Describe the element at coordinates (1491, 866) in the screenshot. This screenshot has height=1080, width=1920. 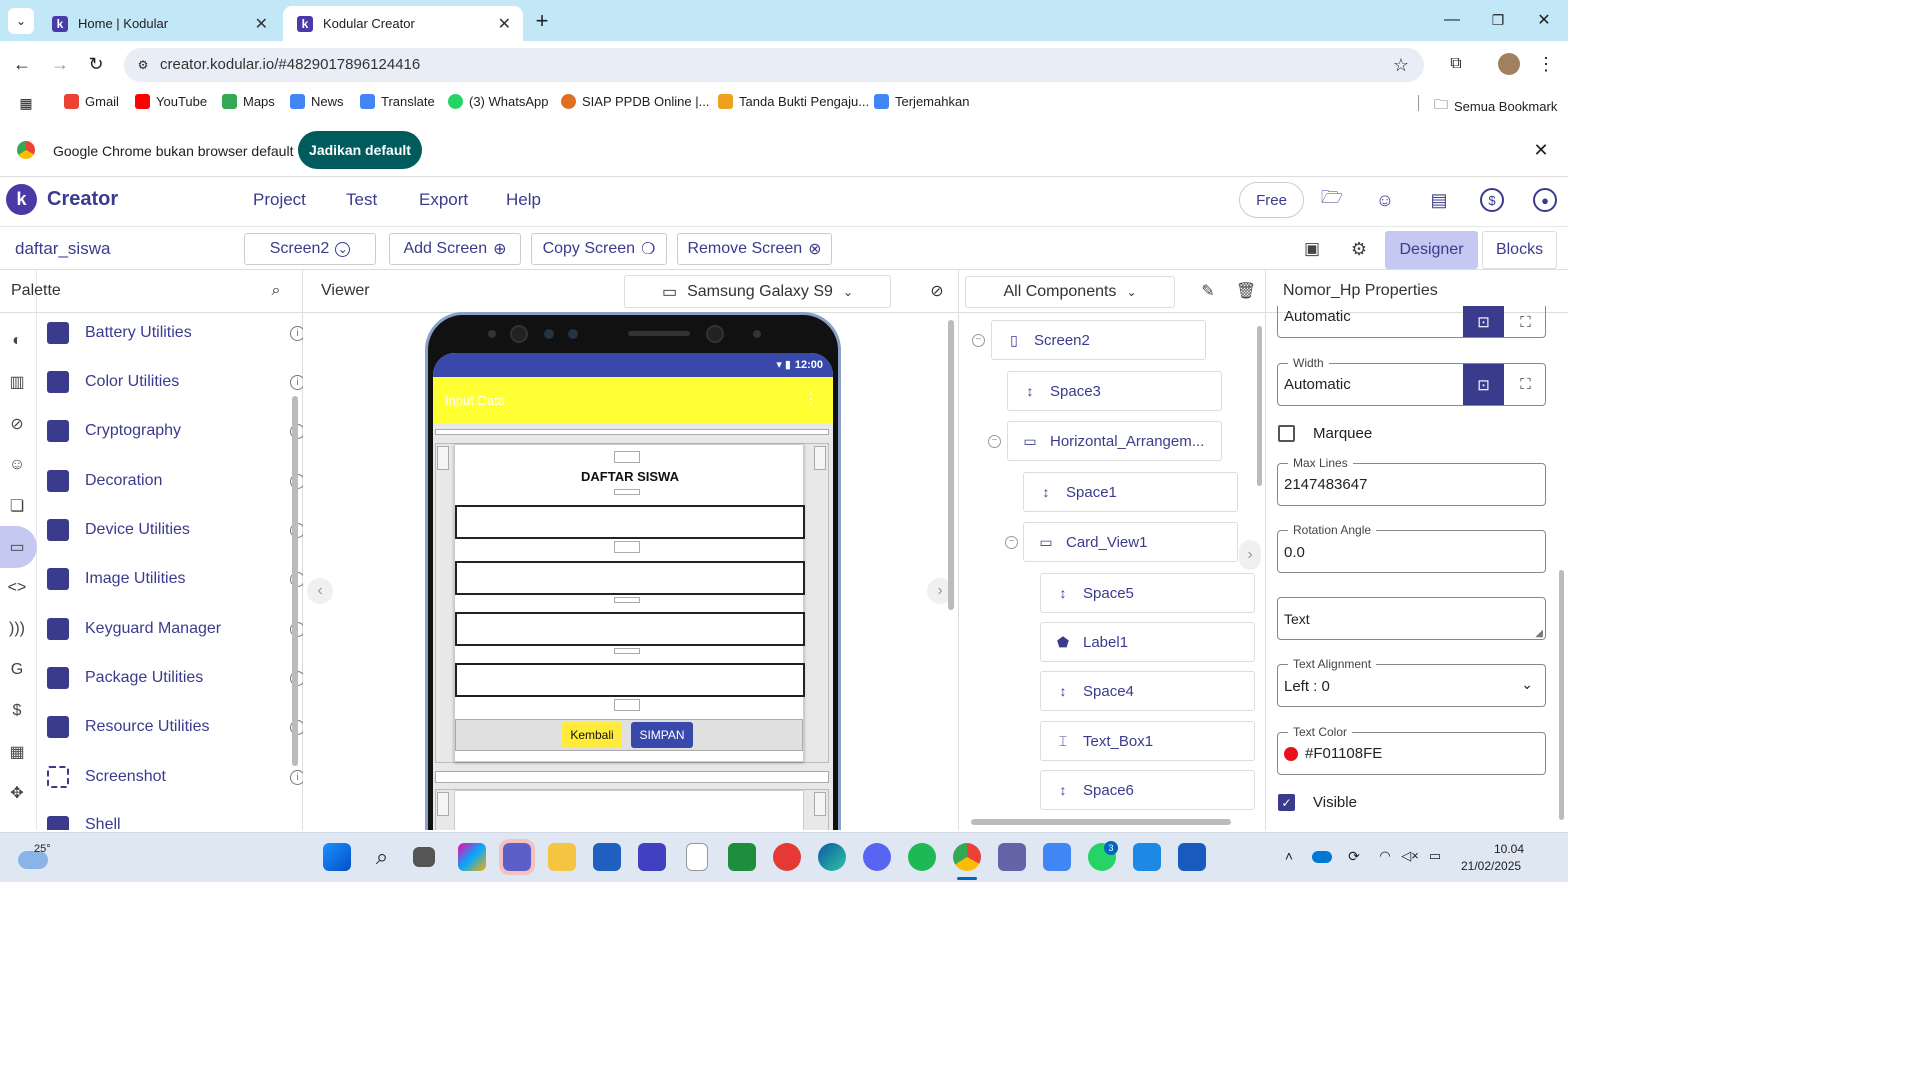
I see `clock-date: 21/02/2025` at that location.